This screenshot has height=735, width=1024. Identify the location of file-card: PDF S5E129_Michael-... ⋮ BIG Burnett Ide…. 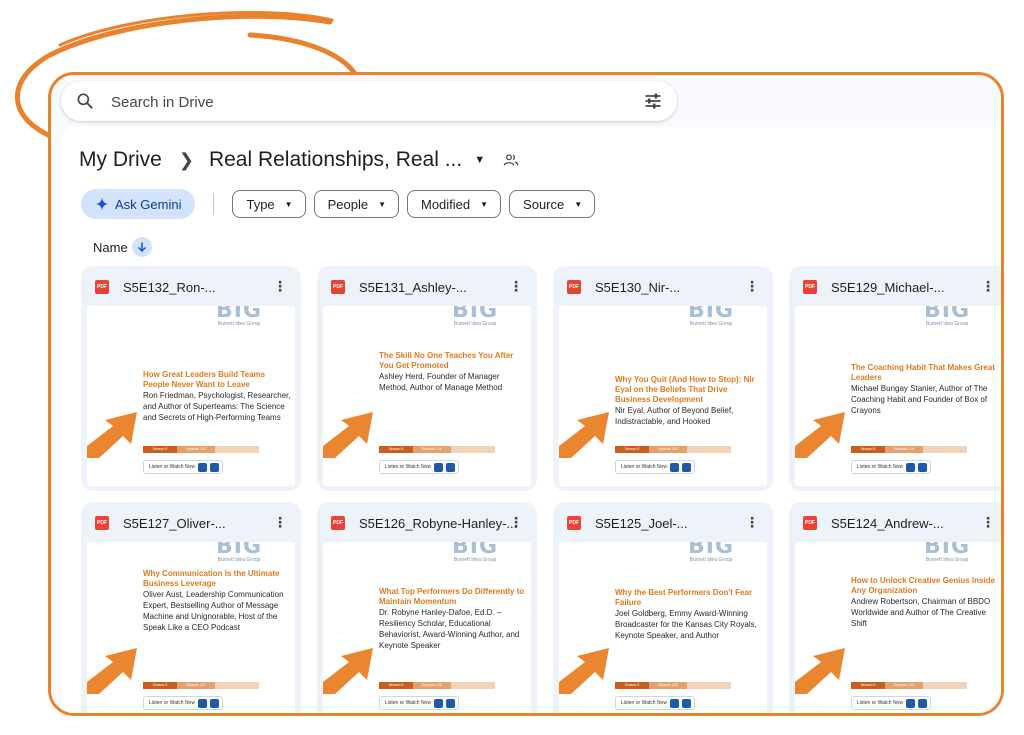
(895, 378).